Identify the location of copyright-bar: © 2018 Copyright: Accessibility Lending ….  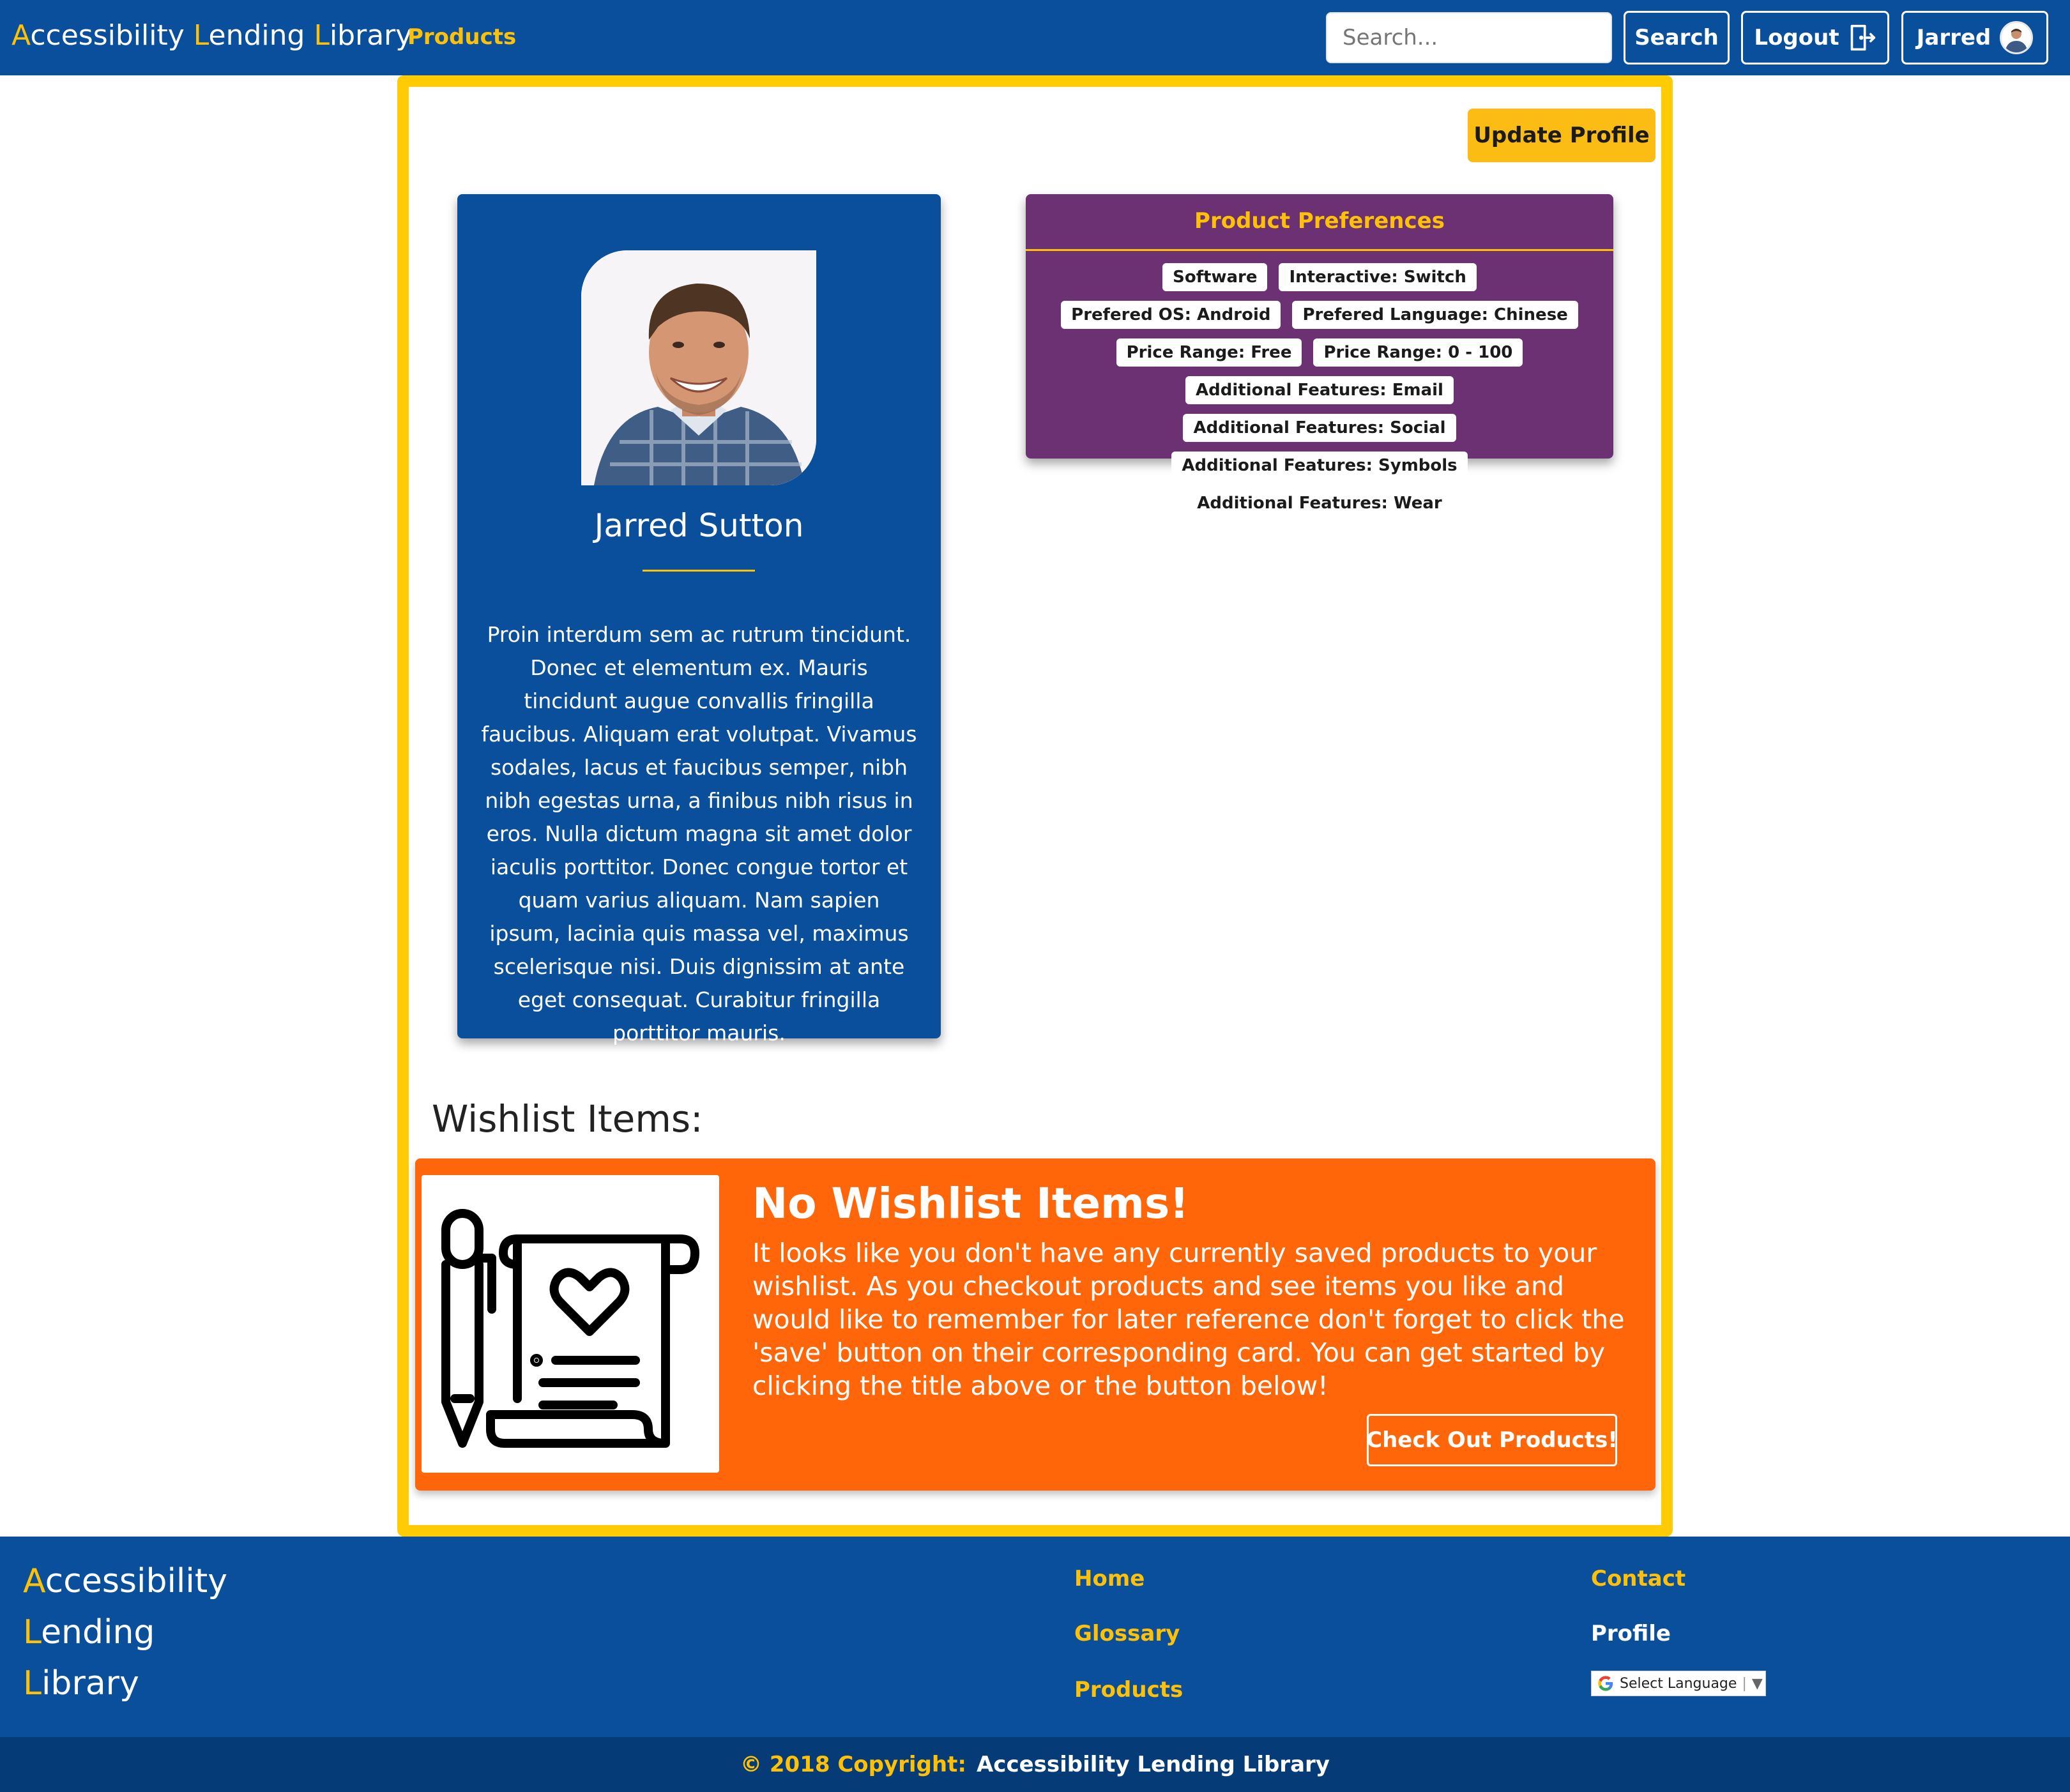
(1035, 1764).